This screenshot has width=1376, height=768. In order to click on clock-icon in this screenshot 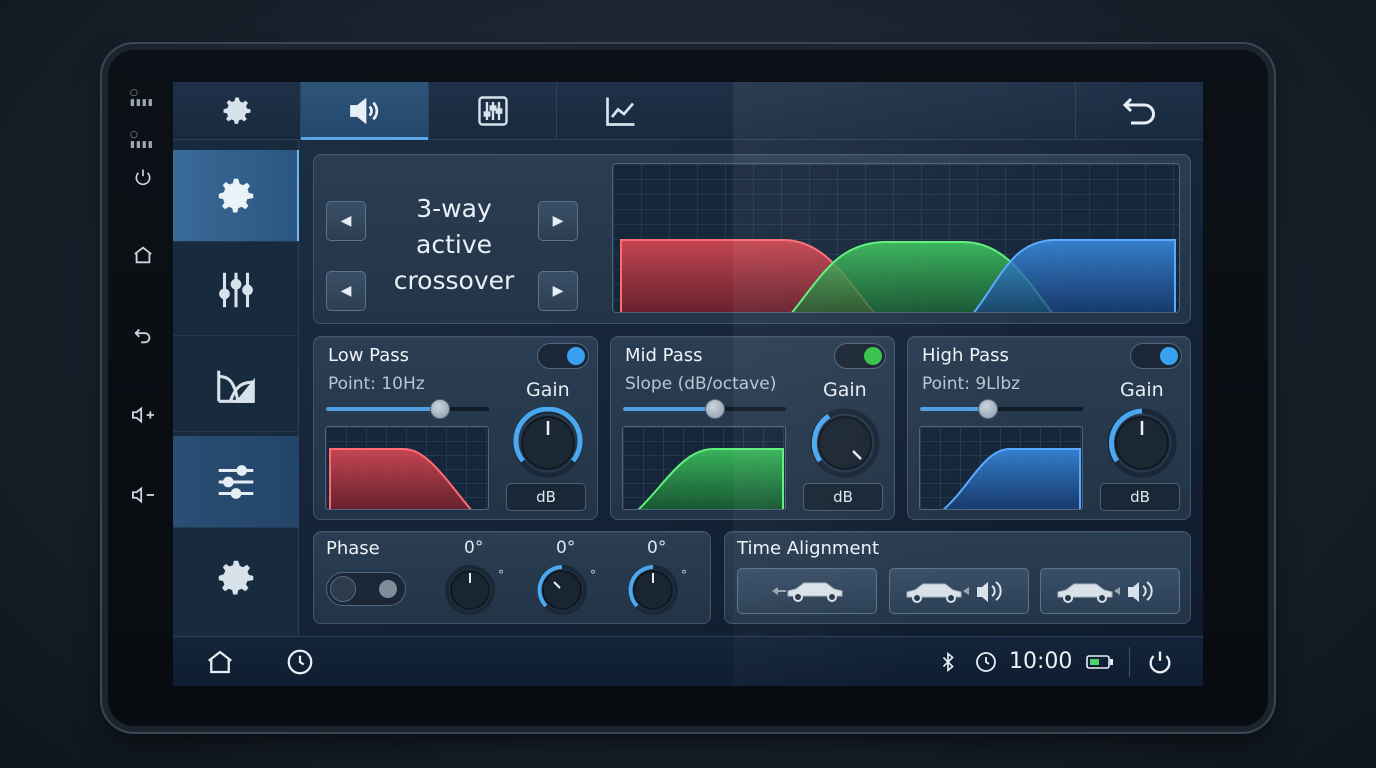, I will do `click(986, 662)`.